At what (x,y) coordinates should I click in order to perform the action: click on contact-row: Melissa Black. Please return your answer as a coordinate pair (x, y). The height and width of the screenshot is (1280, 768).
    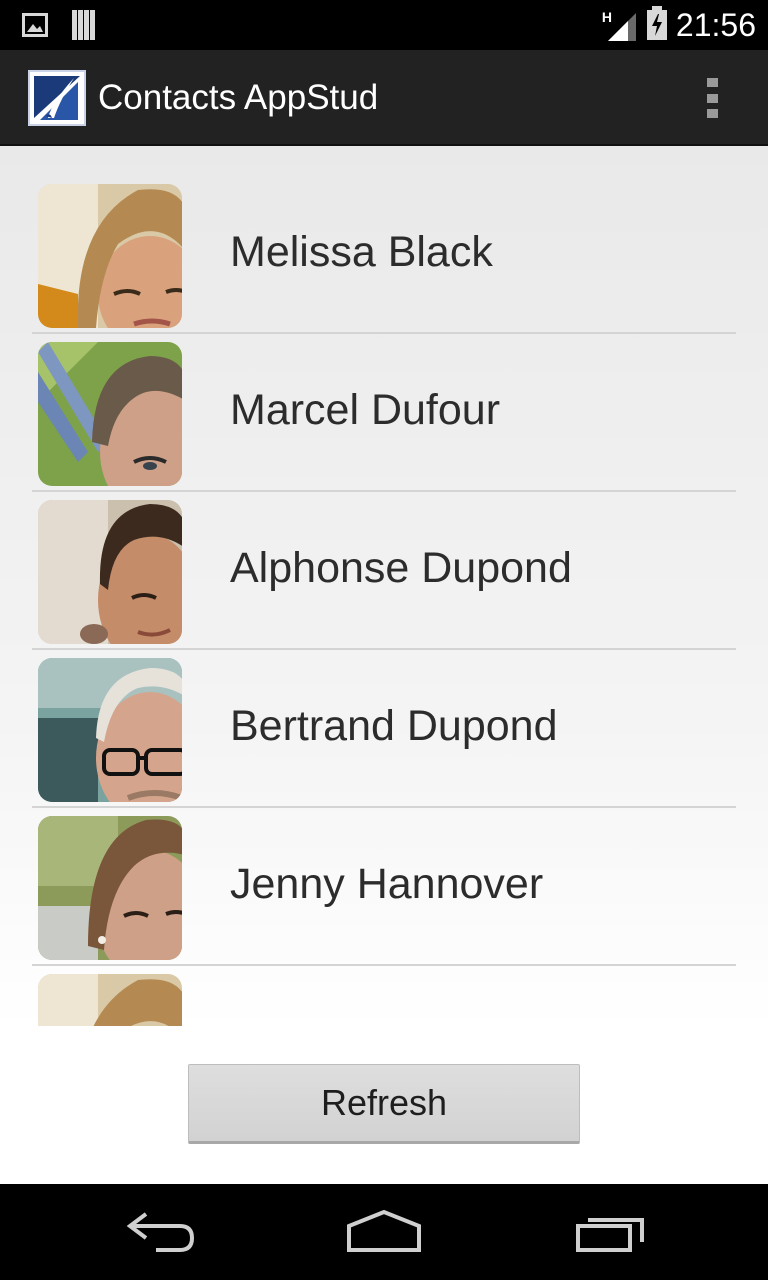
    Looking at the image, I should click on (384, 255).